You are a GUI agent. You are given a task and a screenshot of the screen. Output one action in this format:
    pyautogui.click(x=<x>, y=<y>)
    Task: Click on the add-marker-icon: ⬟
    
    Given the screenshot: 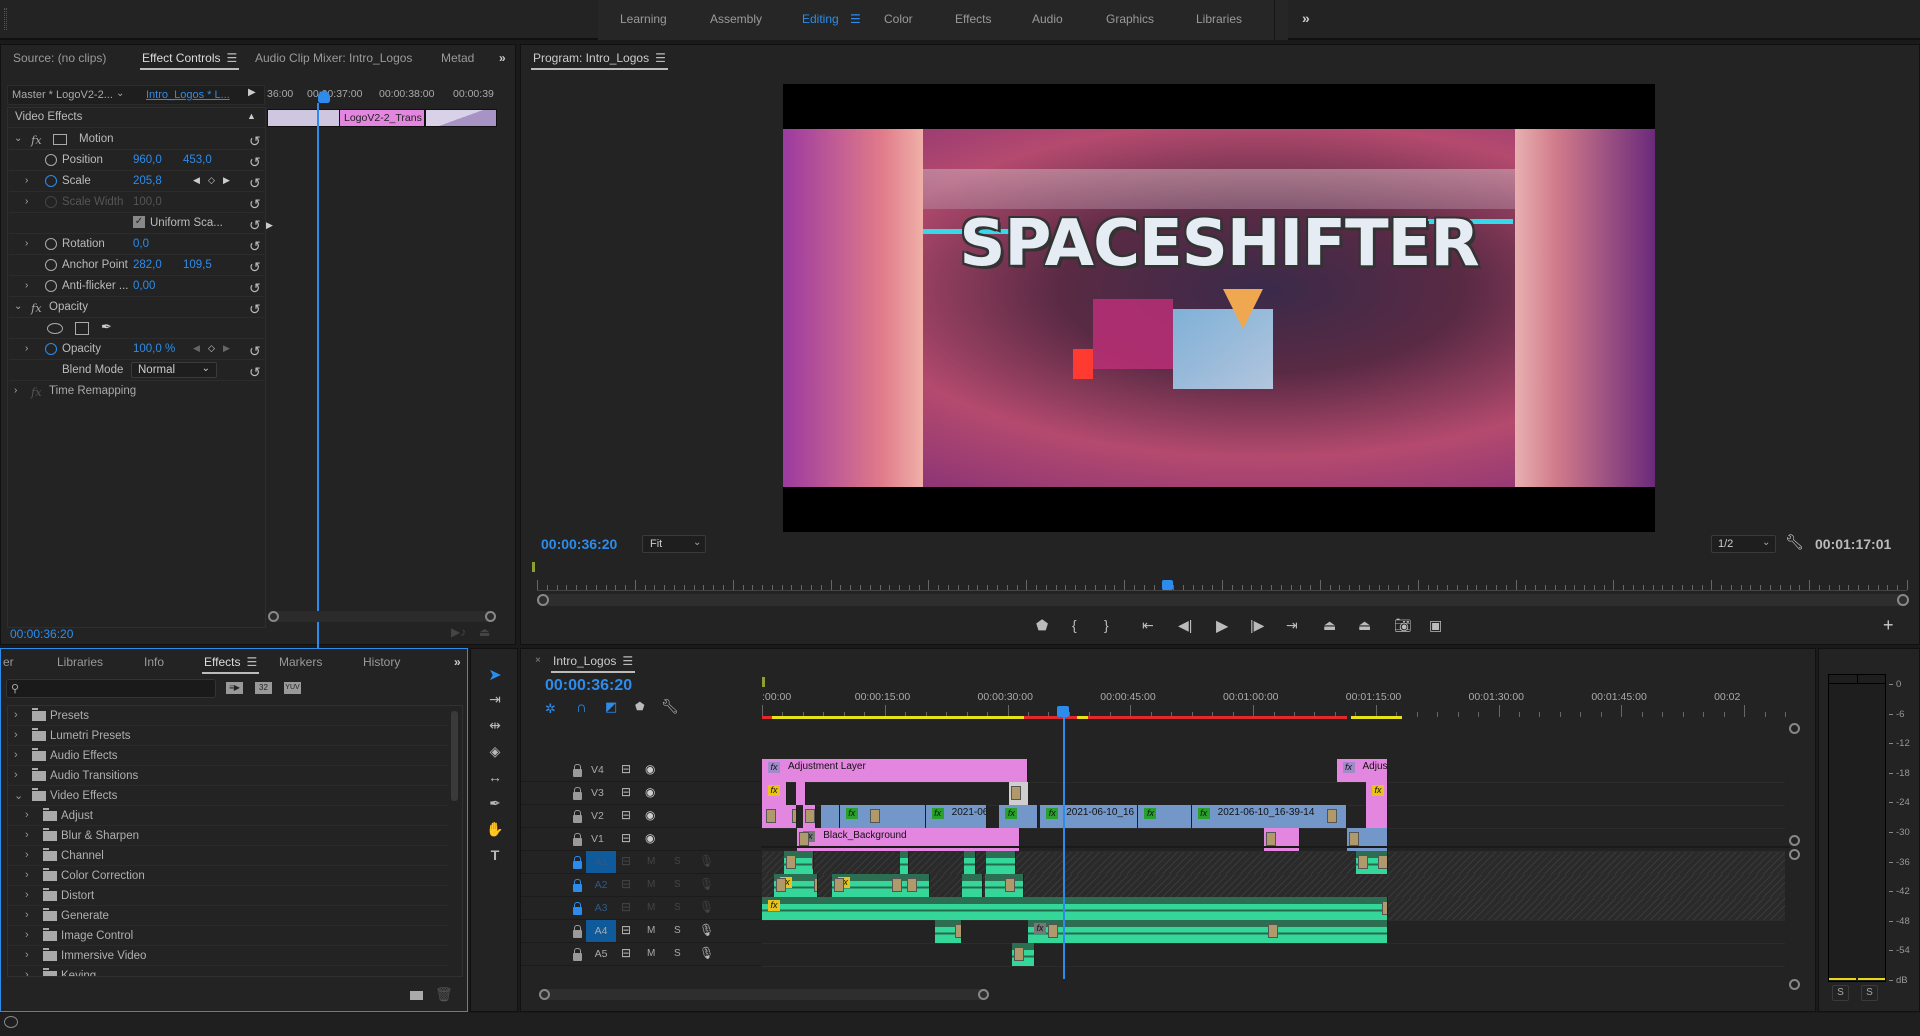 What is the action you would take?
    pyautogui.click(x=1042, y=625)
    